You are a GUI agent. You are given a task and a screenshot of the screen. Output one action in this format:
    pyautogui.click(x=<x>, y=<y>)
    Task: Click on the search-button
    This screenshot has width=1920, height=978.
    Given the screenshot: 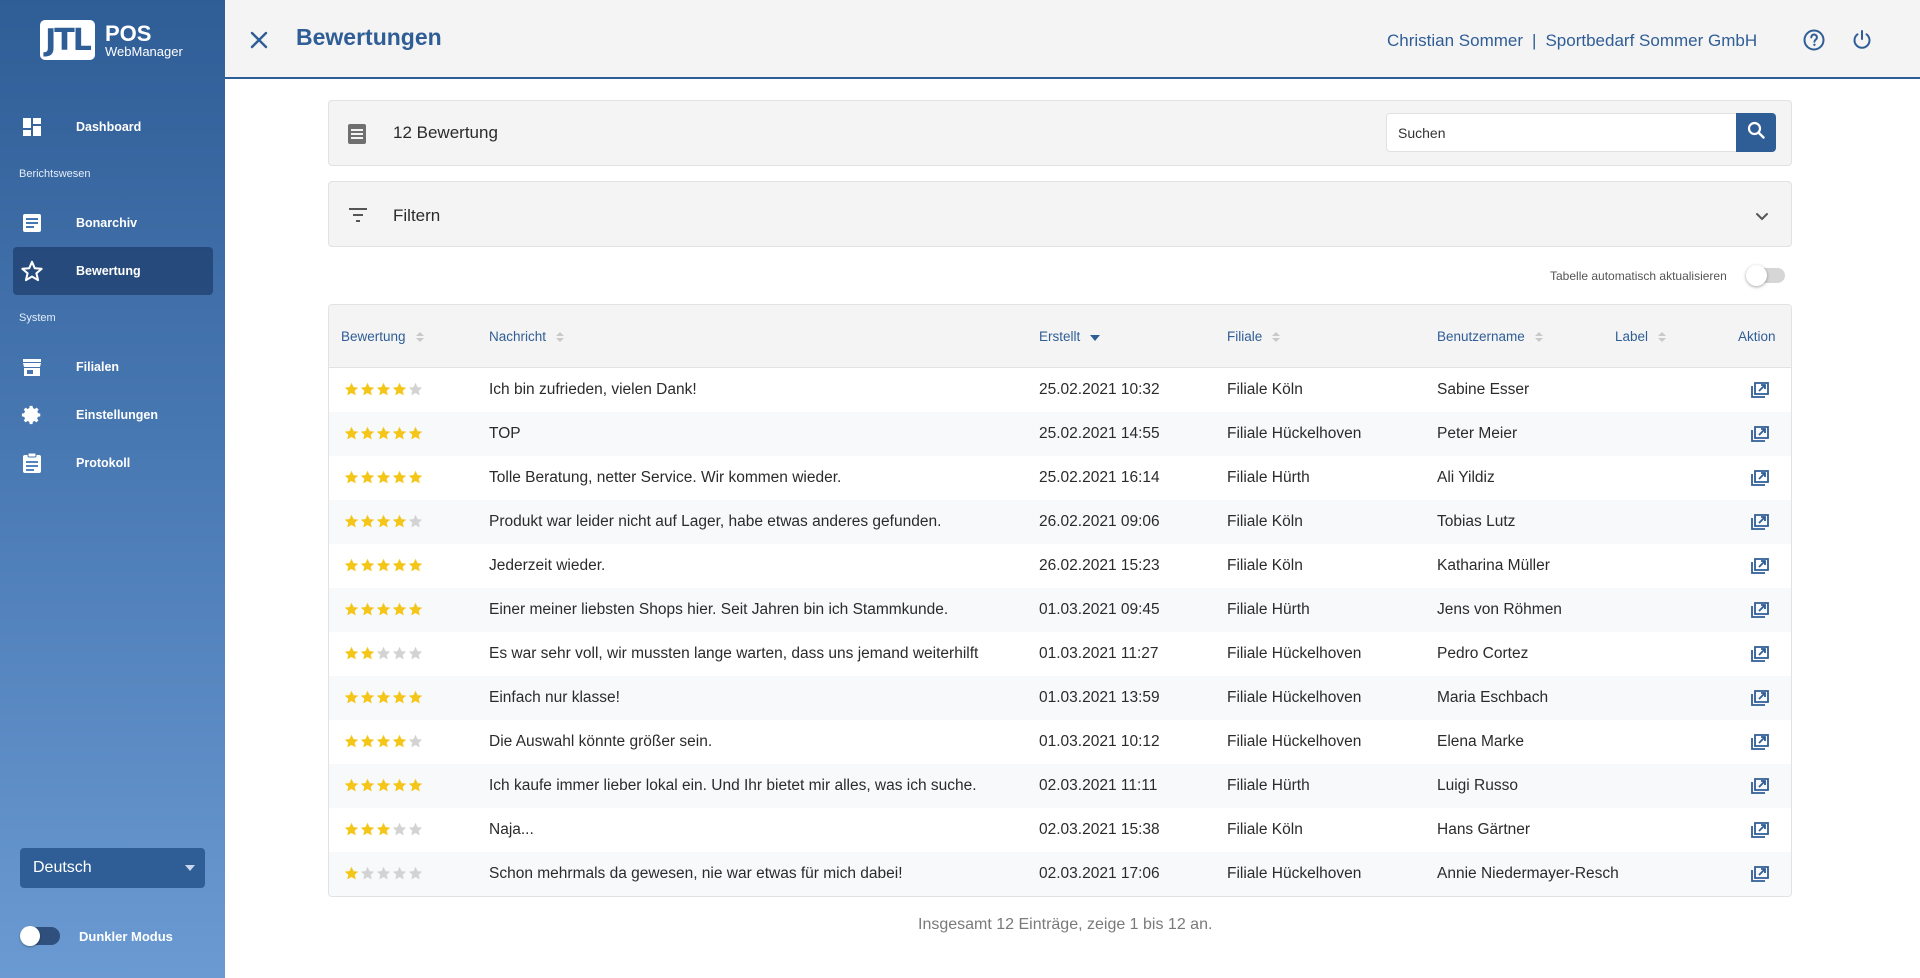 What is the action you would take?
    pyautogui.click(x=1756, y=132)
    